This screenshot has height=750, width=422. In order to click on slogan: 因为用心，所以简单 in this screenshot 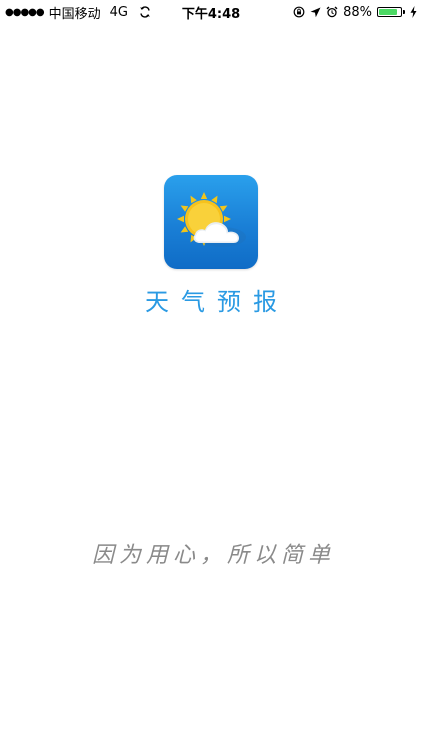, I will do `click(213, 555)`.